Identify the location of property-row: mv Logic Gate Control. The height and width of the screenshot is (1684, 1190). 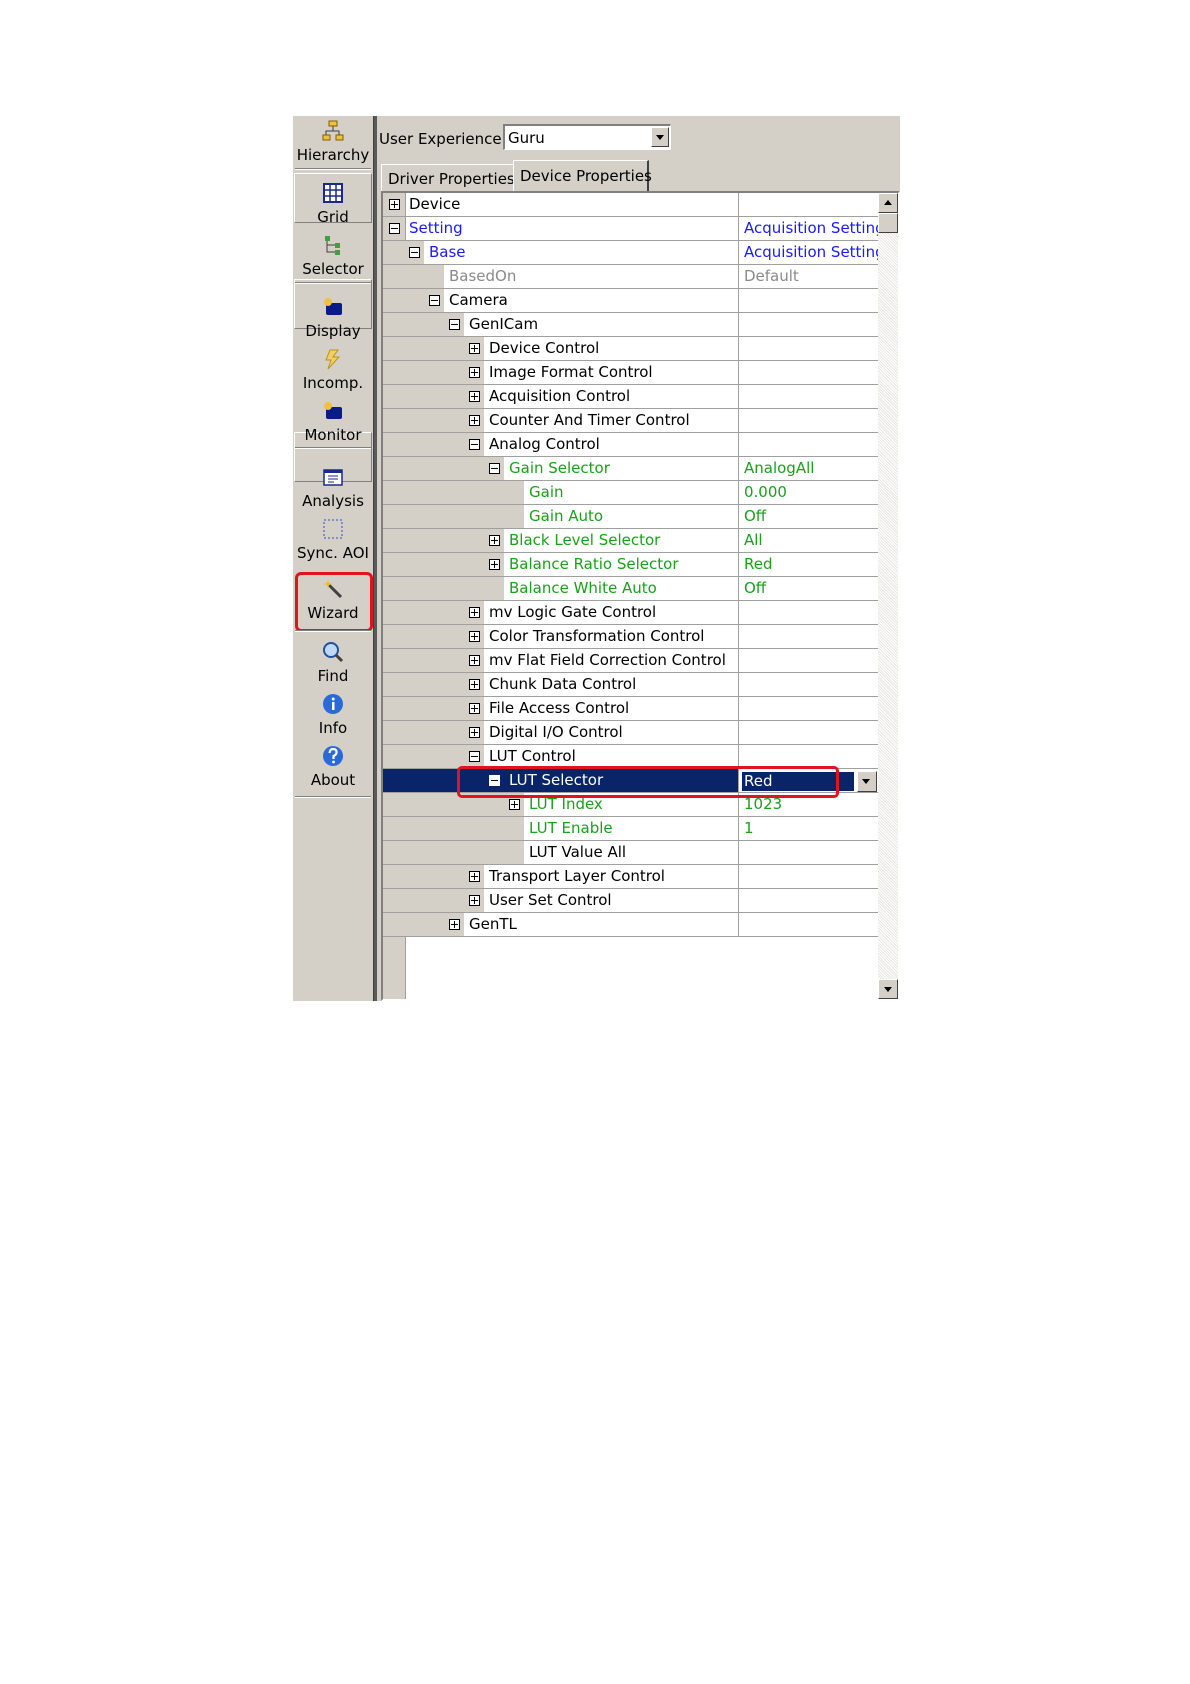
(630, 613).